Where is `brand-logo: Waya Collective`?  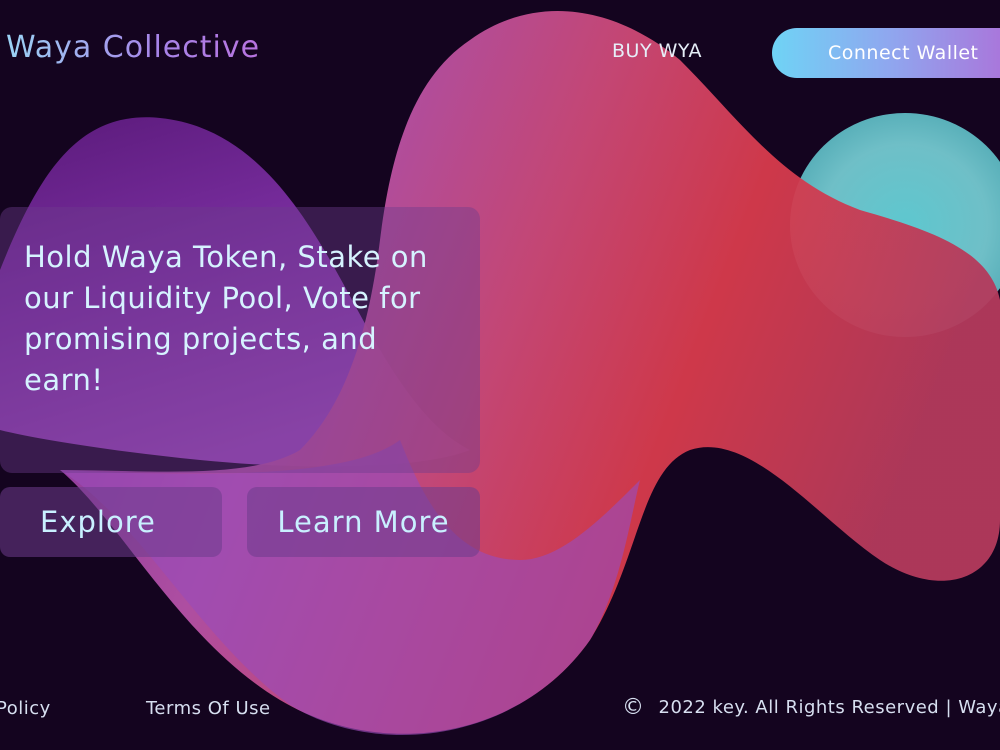 brand-logo: Waya Collective is located at coordinates (133, 47).